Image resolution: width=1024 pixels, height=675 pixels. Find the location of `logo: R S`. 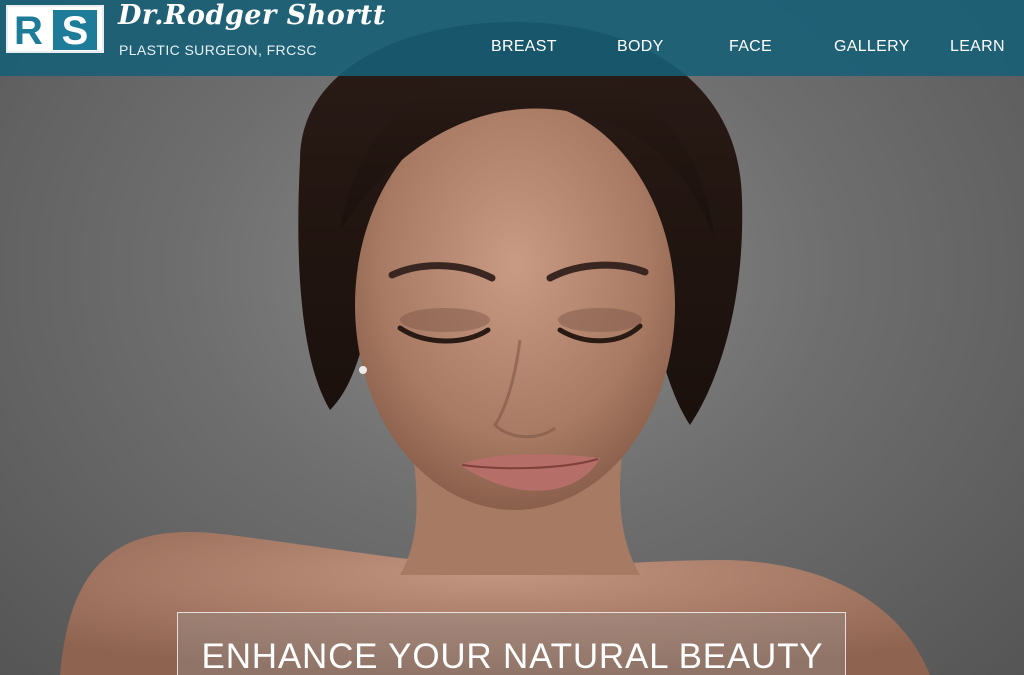

logo: R S is located at coordinates (55, 29).